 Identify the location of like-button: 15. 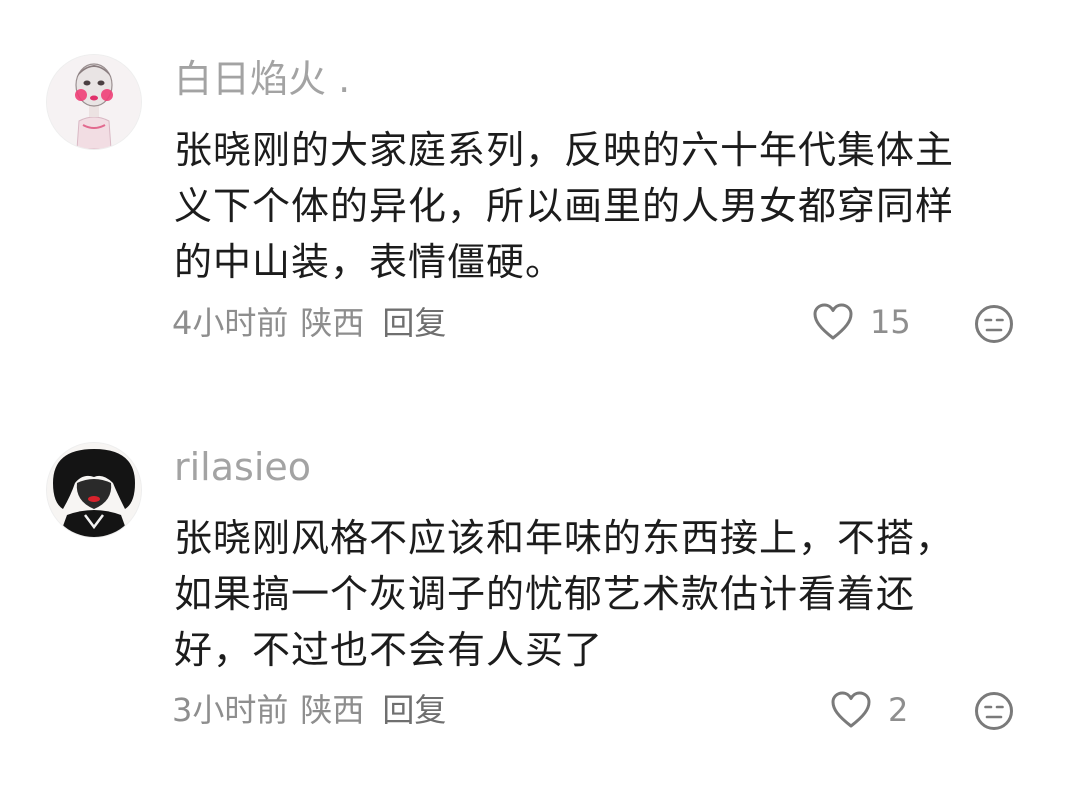
(861, 322).